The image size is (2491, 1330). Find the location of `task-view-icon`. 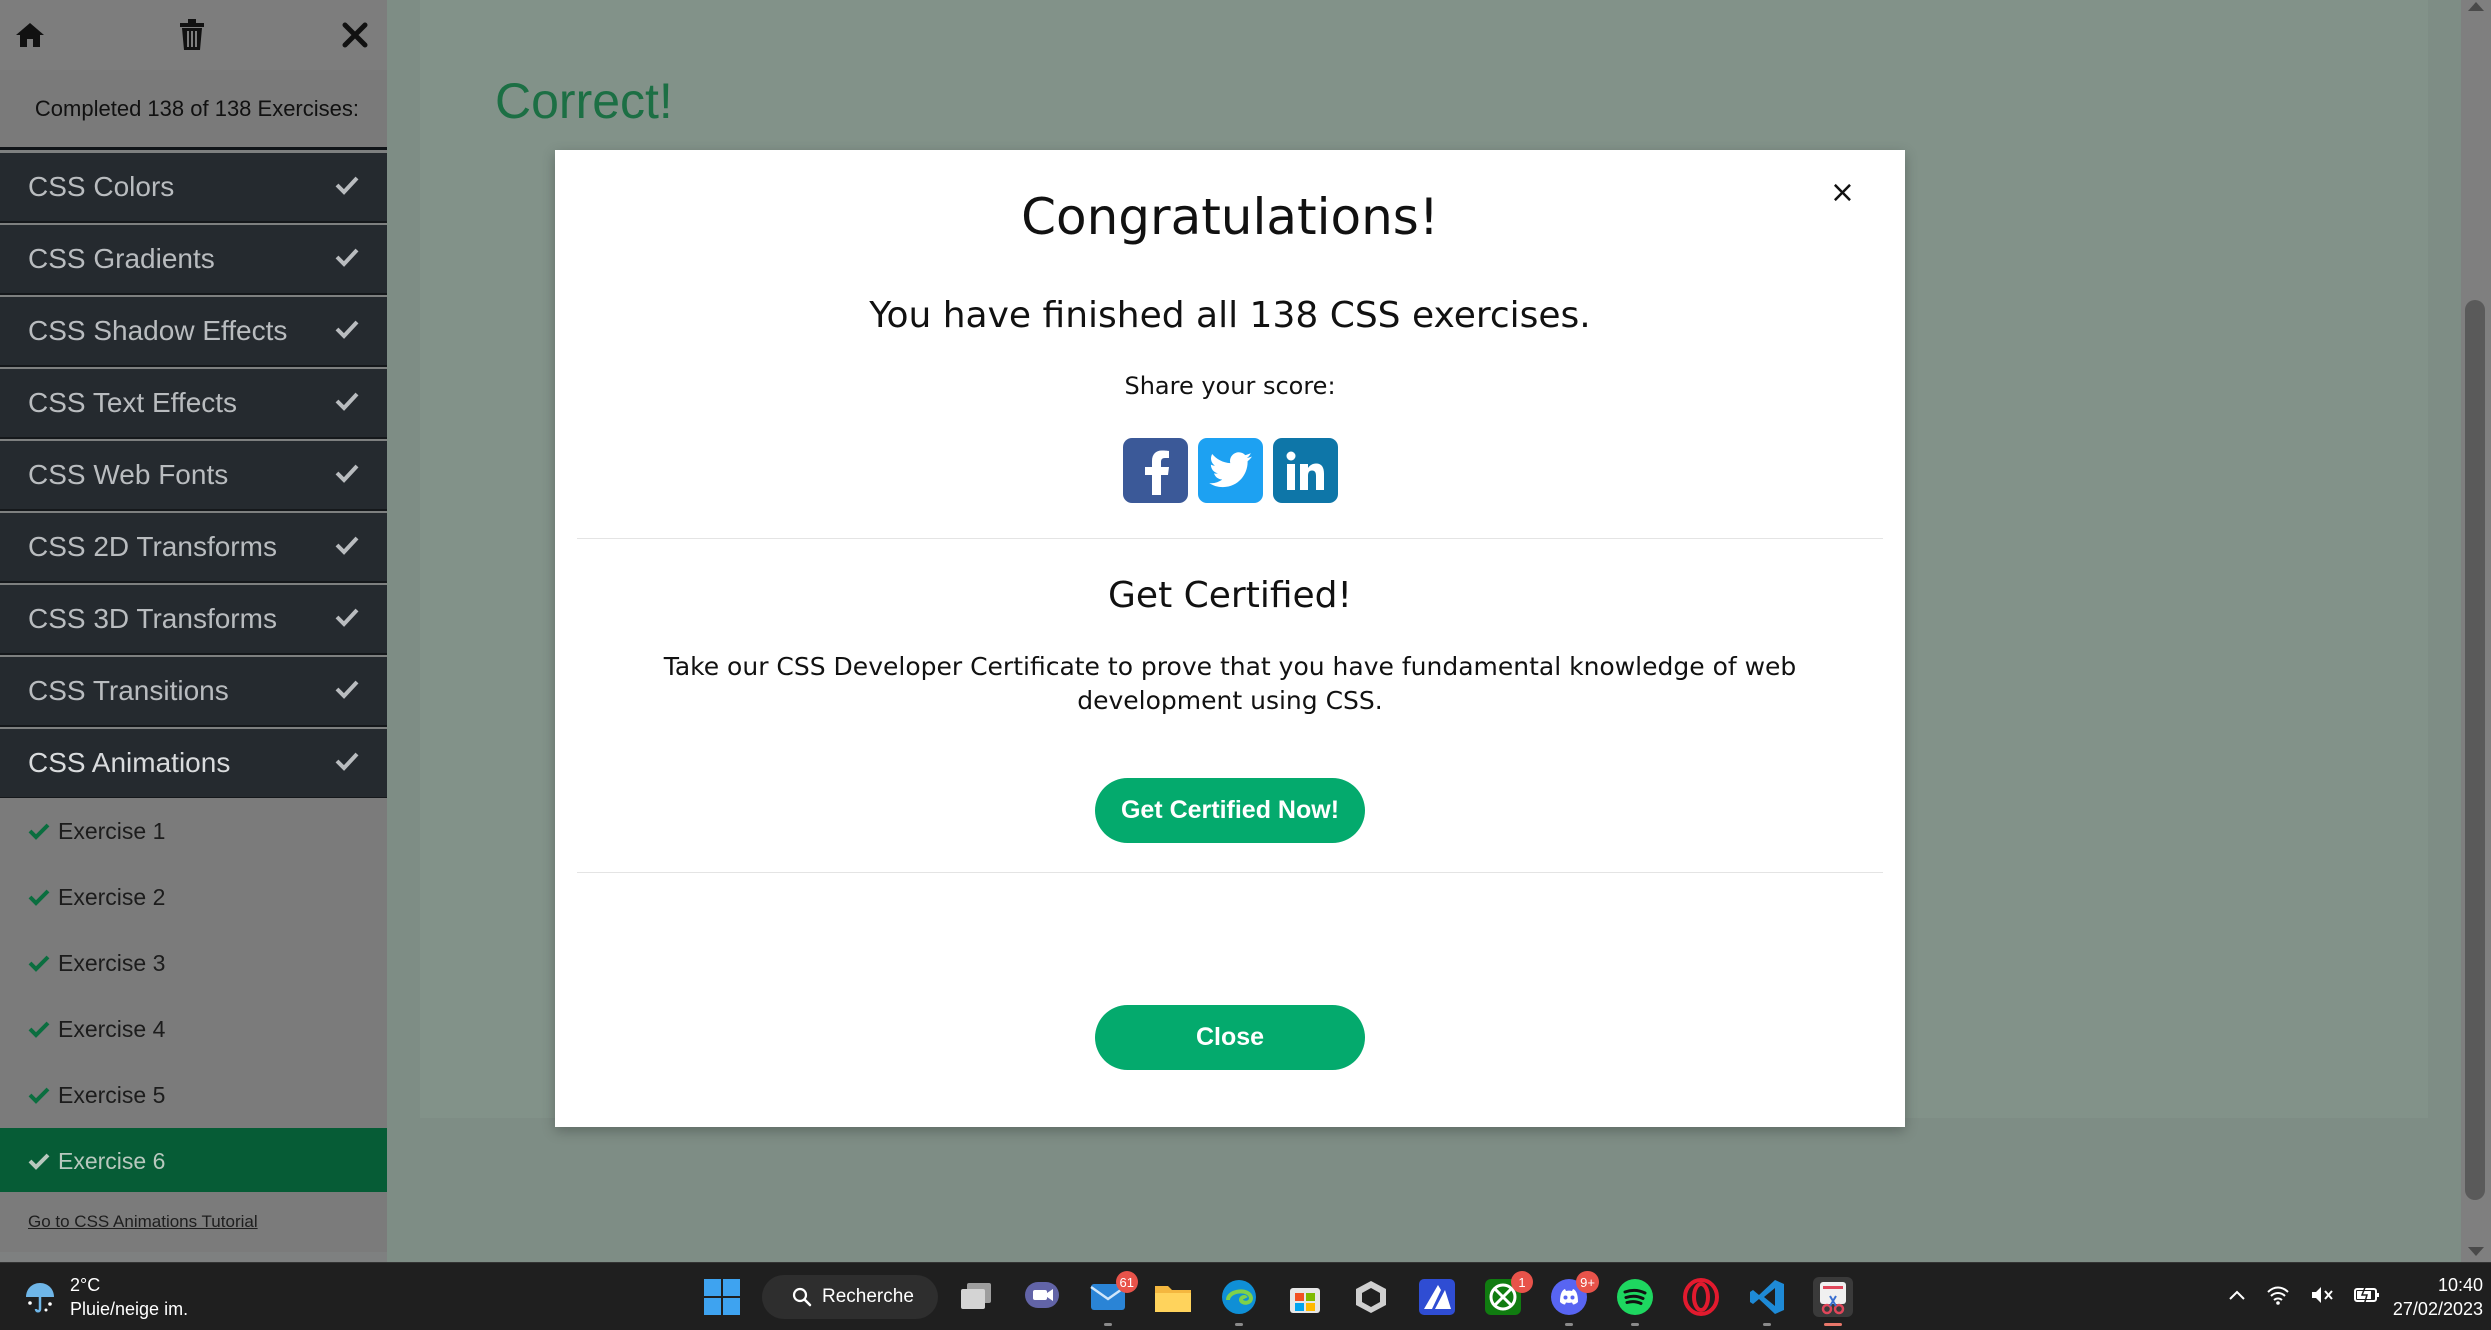

task-view-icon is located at coordinates (977, 1297).